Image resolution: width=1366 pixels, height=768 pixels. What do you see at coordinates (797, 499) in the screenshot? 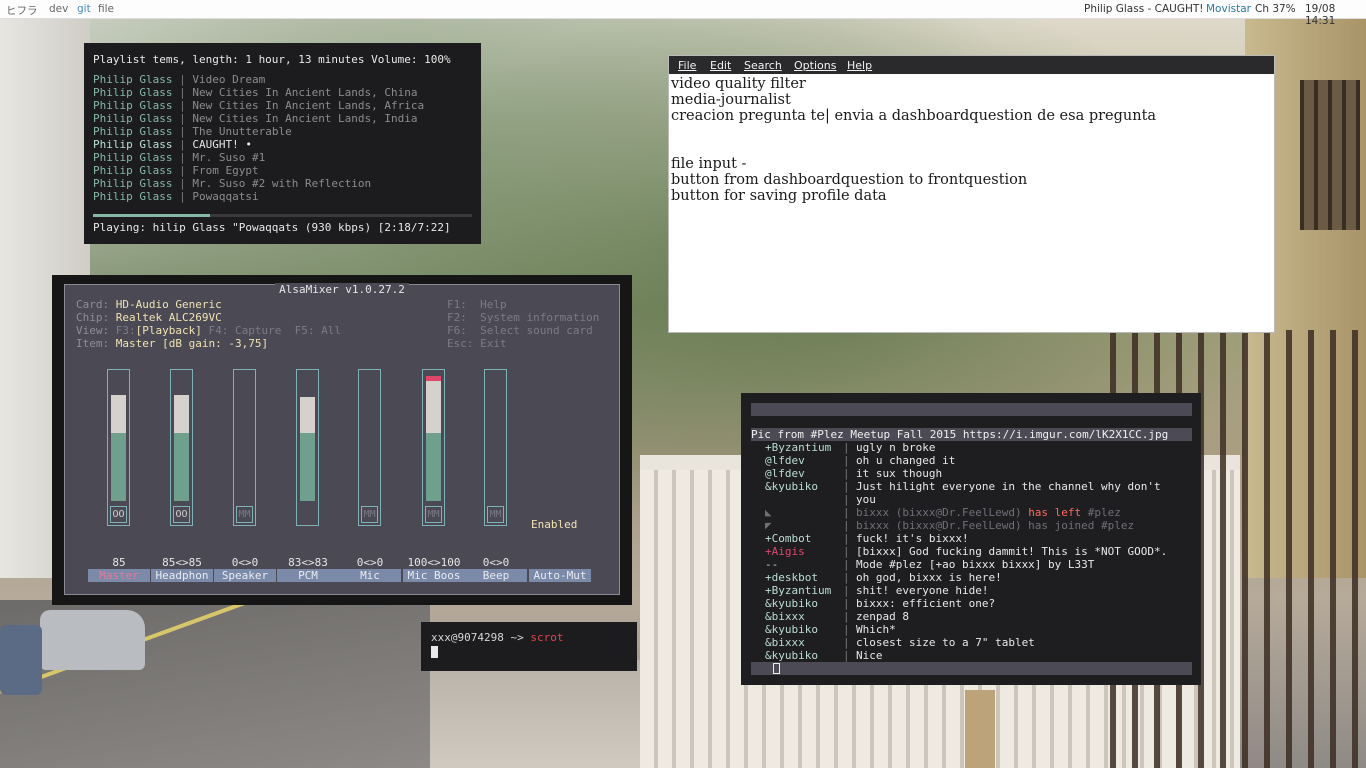
I see `irc-nick` at bounding box center [797, 499].